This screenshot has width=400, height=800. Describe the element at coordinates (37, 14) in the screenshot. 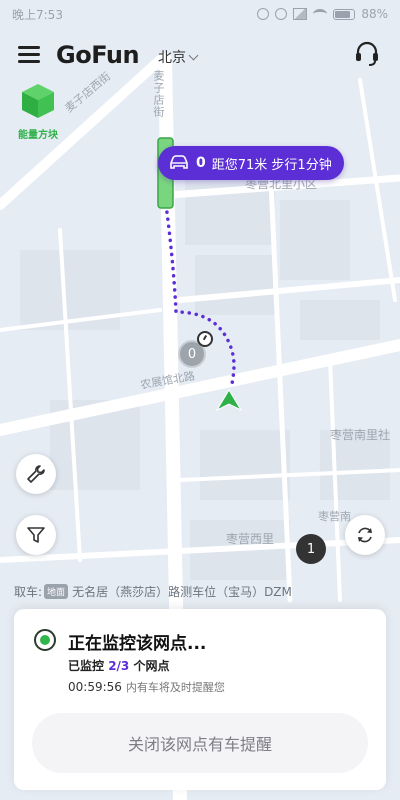

I see `status-time: 晚上7:53` at that location.